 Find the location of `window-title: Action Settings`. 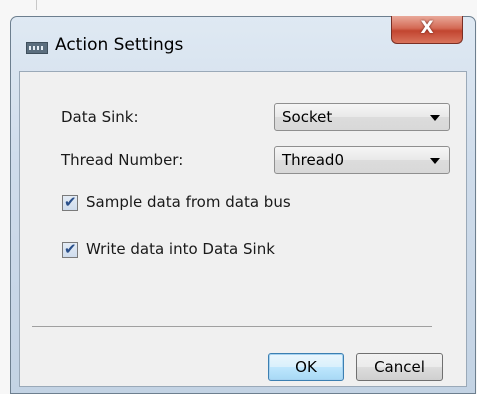

window-title: Action Settings is located at coordinates (119, 45).